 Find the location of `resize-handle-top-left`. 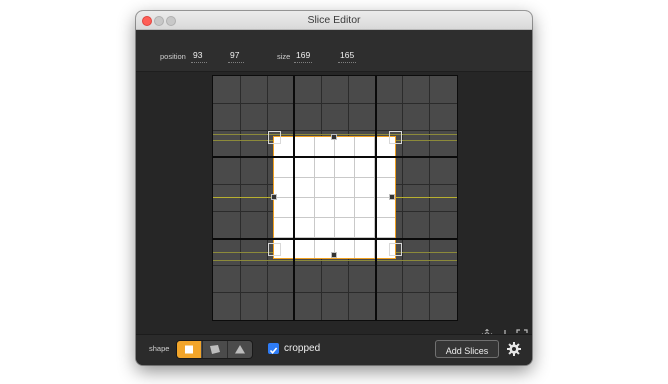

resize-handle-top-left is located at coordinates (274, 137).